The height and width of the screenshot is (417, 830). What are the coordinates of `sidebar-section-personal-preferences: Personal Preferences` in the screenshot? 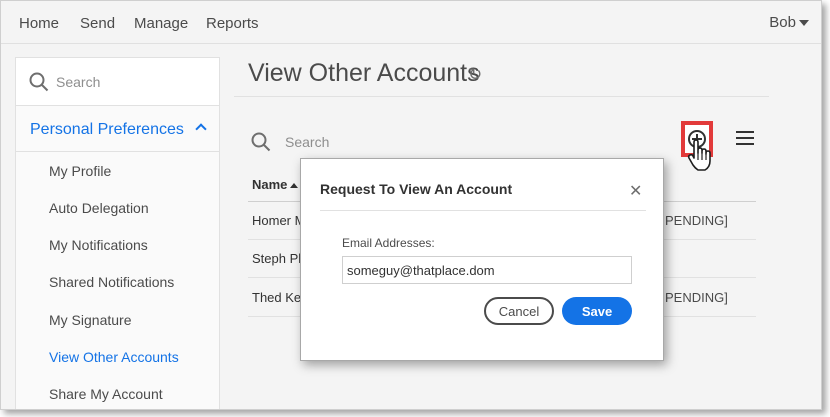 It's located at (117, 129).